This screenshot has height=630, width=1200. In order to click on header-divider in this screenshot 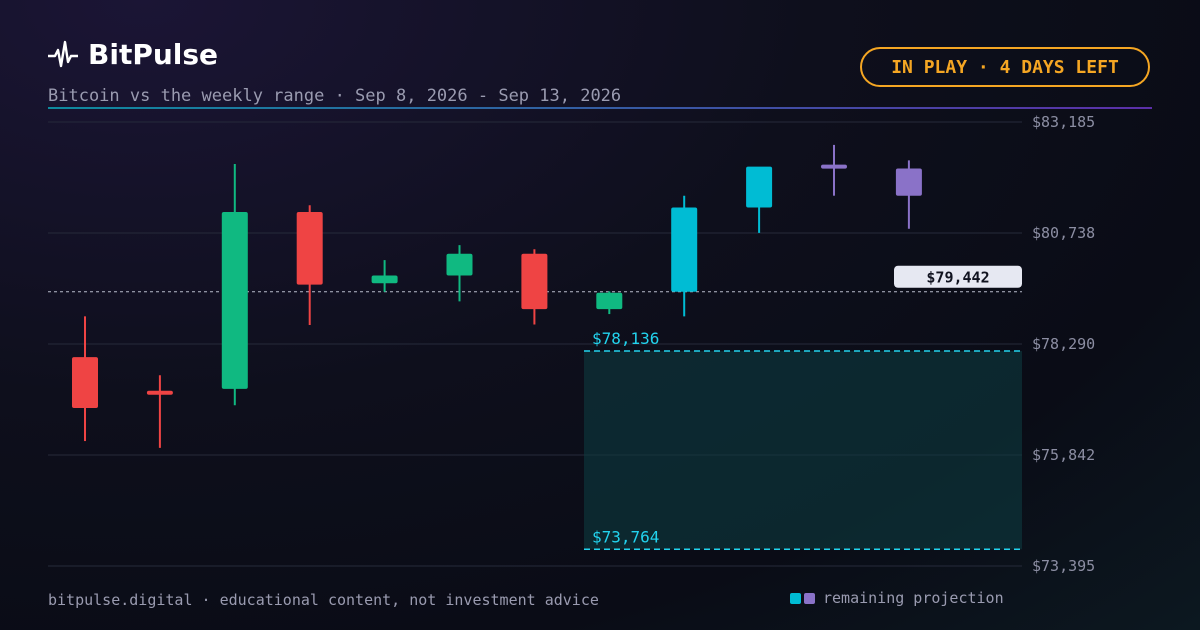, I will do `click(600, 108)`.